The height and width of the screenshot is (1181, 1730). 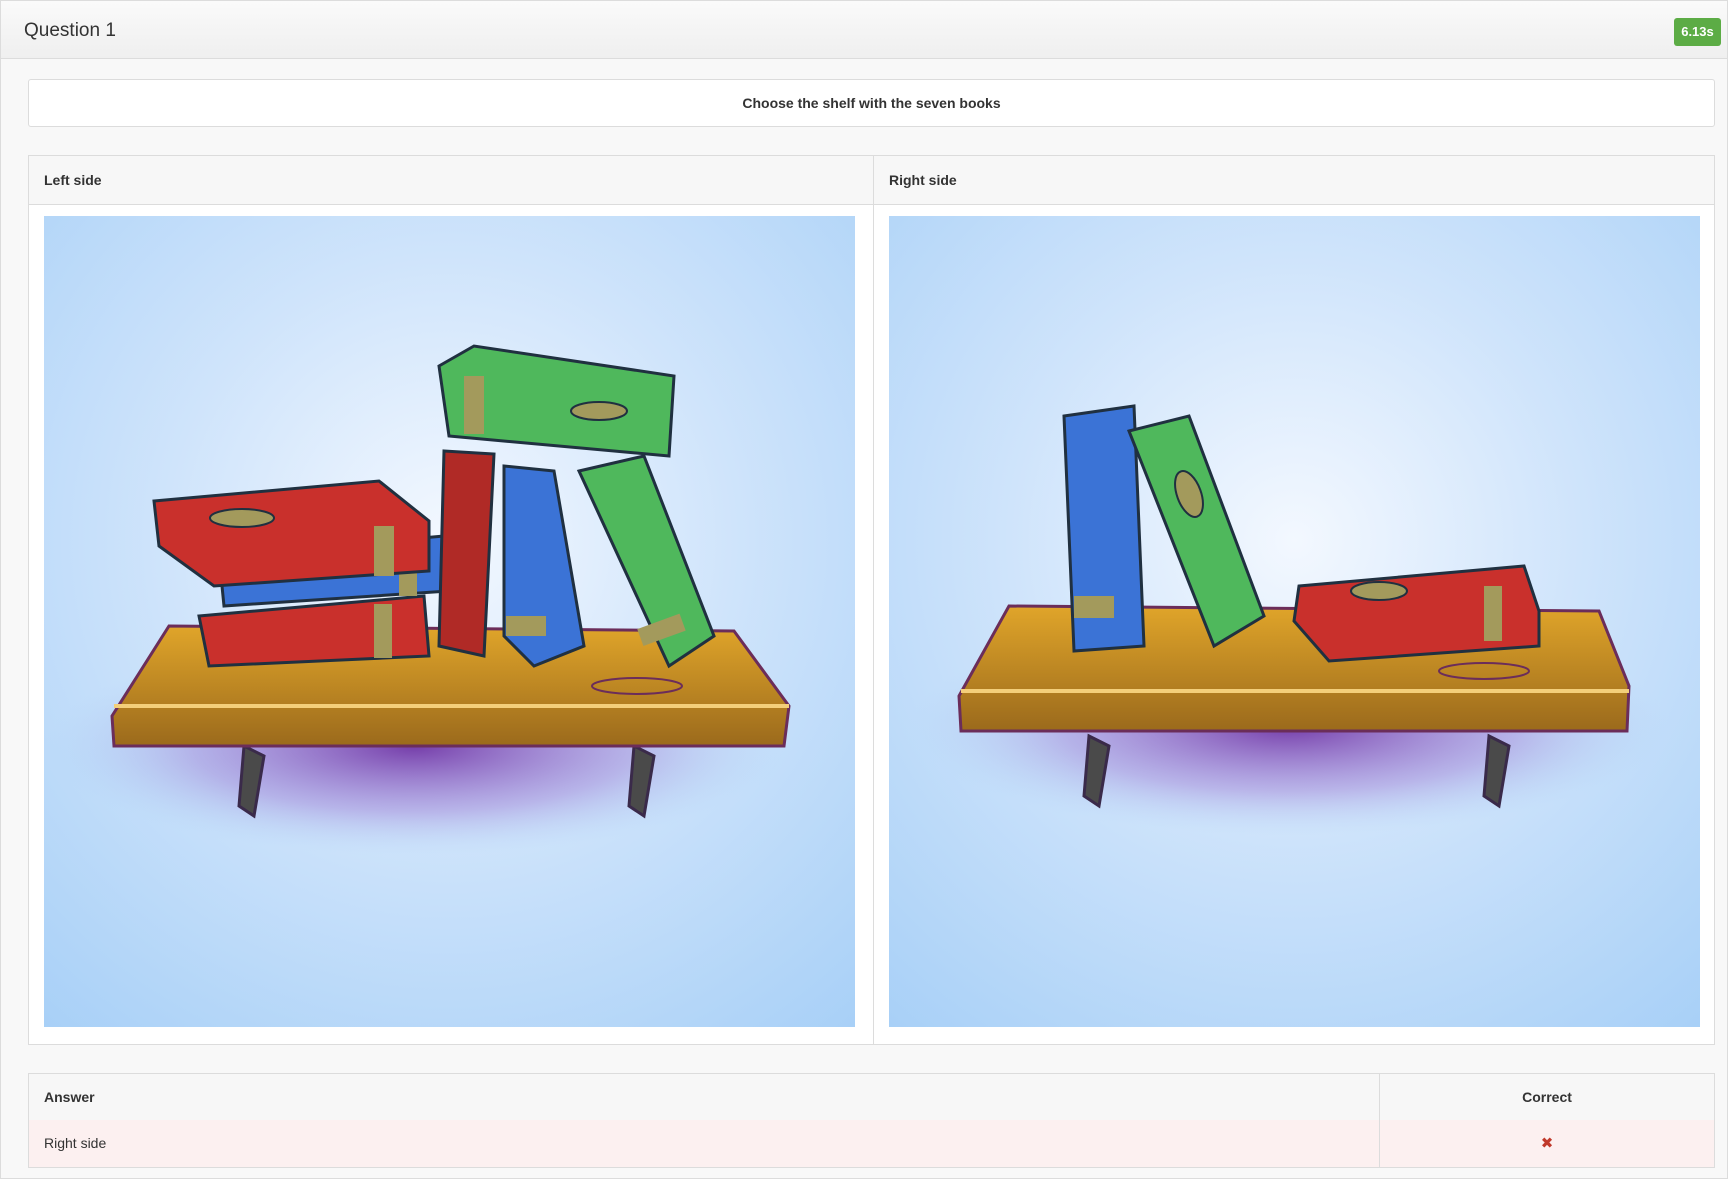 What do you see at coordinates (1379, 1120) in the screenshot?
I see `column-divider` at bounding box center [1379, 1120].